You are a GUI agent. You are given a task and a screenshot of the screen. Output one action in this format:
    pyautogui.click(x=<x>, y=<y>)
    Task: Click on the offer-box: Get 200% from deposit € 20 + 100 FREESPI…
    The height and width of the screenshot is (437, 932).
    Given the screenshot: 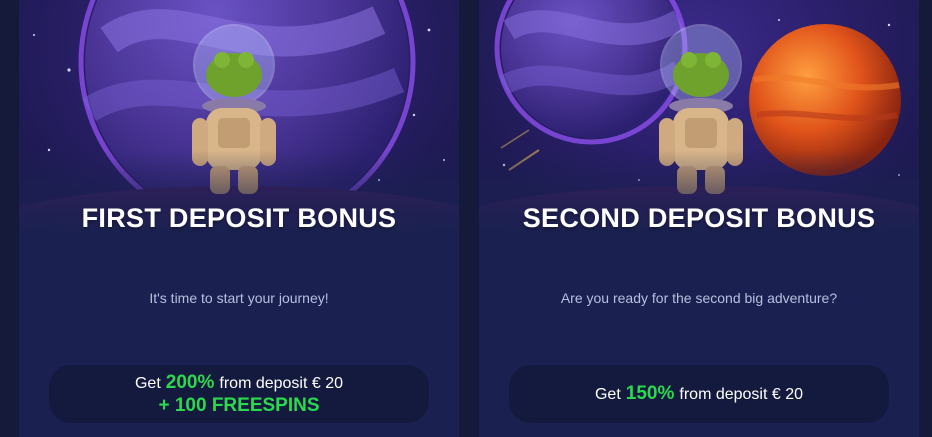 What is the action you would take?
    pyautogui.click(x=239, y=394)
    